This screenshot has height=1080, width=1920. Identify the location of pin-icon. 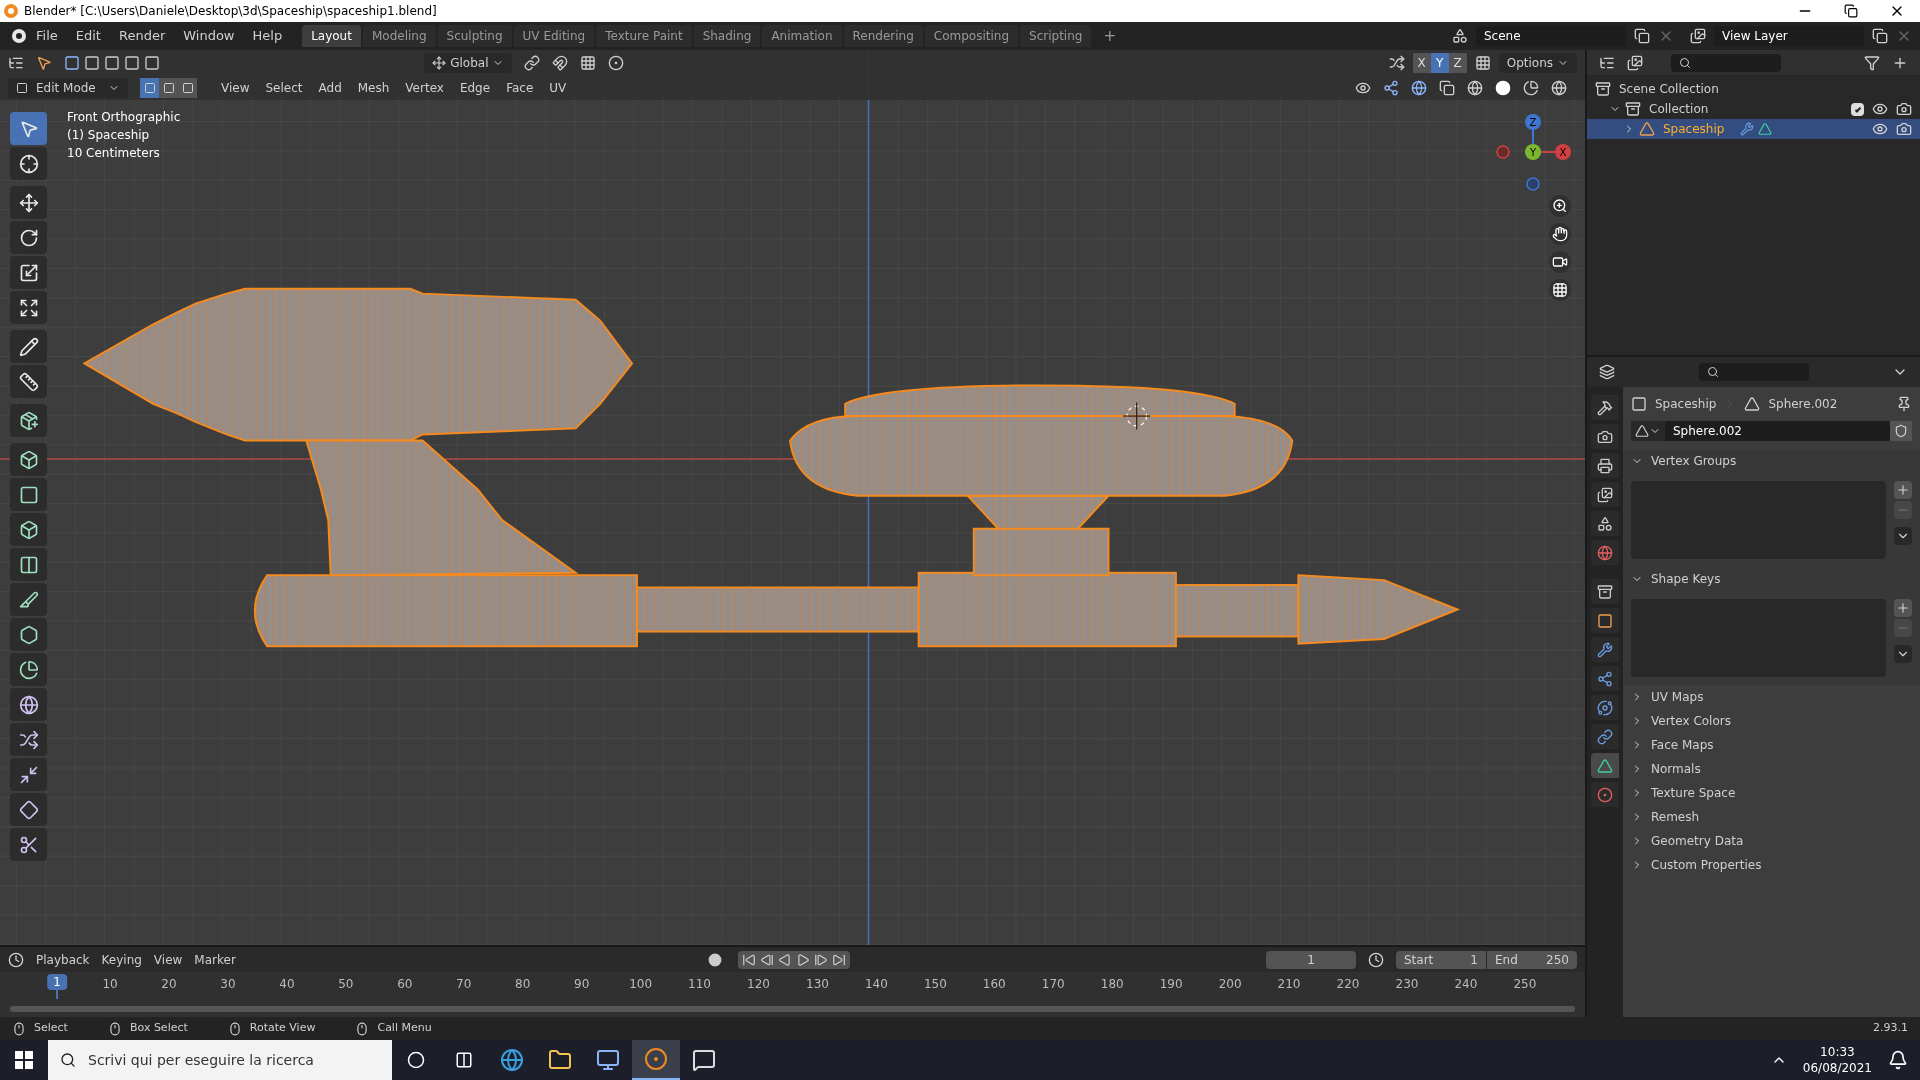
(1904, 404).